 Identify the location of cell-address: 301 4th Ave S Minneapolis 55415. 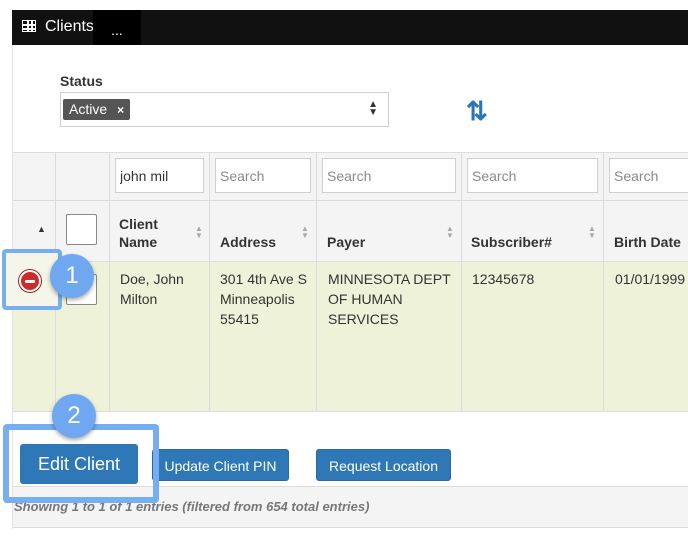
(263, 299).